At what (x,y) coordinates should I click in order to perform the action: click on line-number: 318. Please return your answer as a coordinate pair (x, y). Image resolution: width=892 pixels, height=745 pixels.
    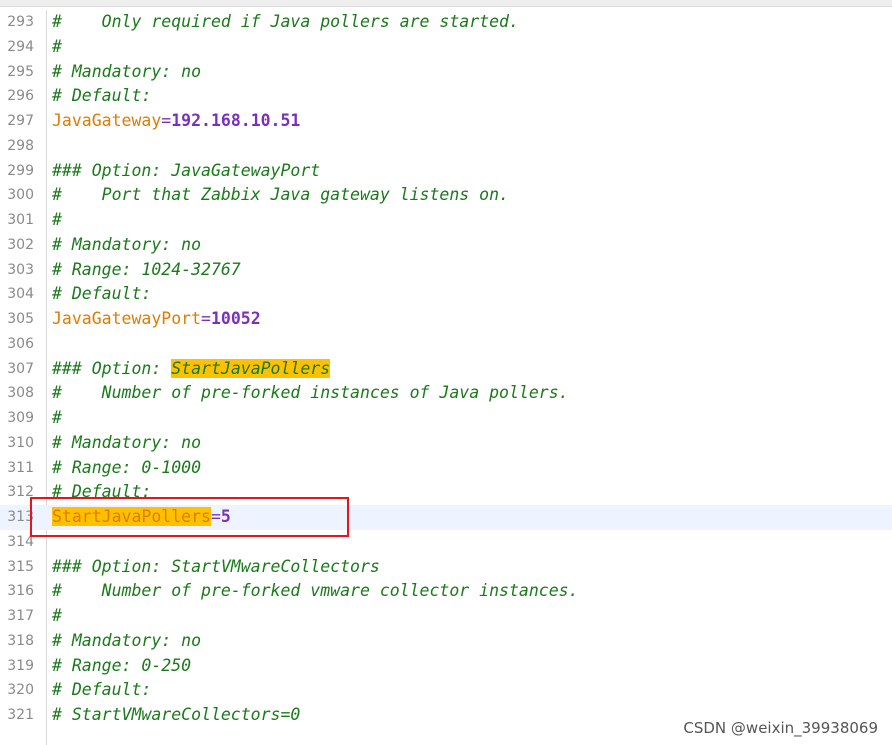
    Looking at the image, I should click on (20, 640).